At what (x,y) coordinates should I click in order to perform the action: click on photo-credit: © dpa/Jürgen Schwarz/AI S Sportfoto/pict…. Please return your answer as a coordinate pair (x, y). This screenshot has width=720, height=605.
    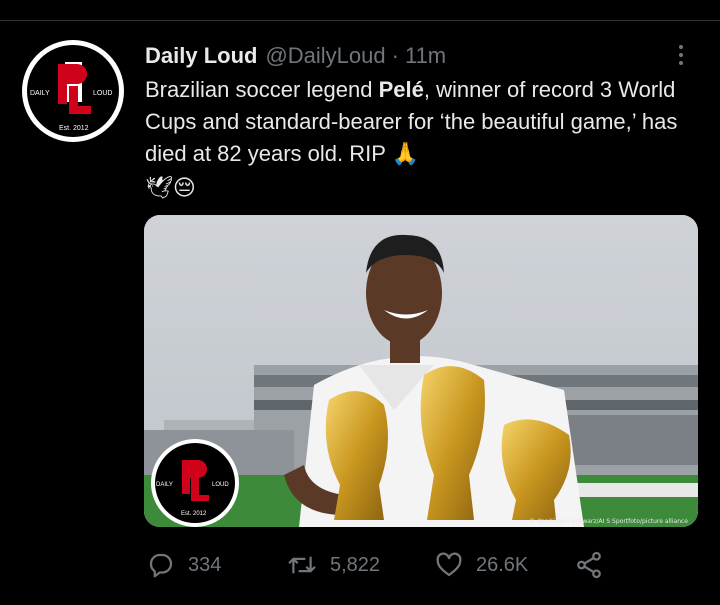
    Looking at the image, I should click on (608, 521).